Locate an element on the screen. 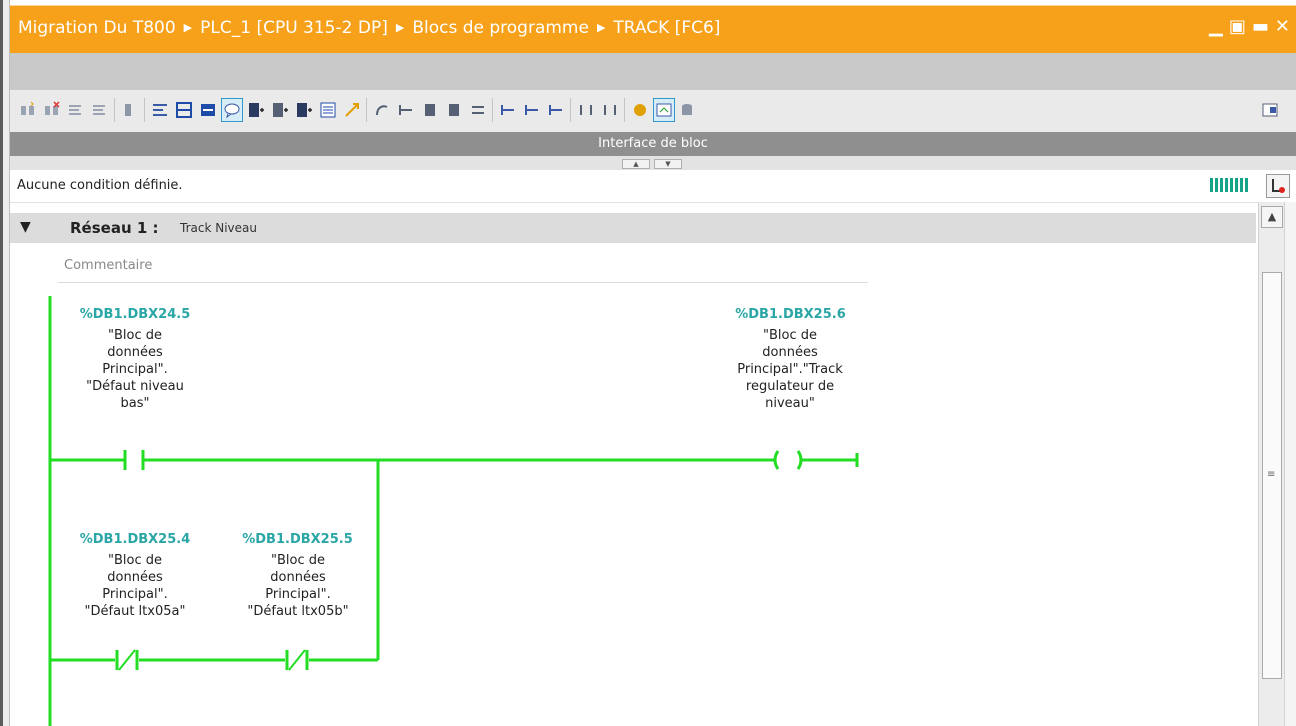 This screenshot has width=1296, height=726. contact-nc-ltx05b is located at coordinates (297, 660).